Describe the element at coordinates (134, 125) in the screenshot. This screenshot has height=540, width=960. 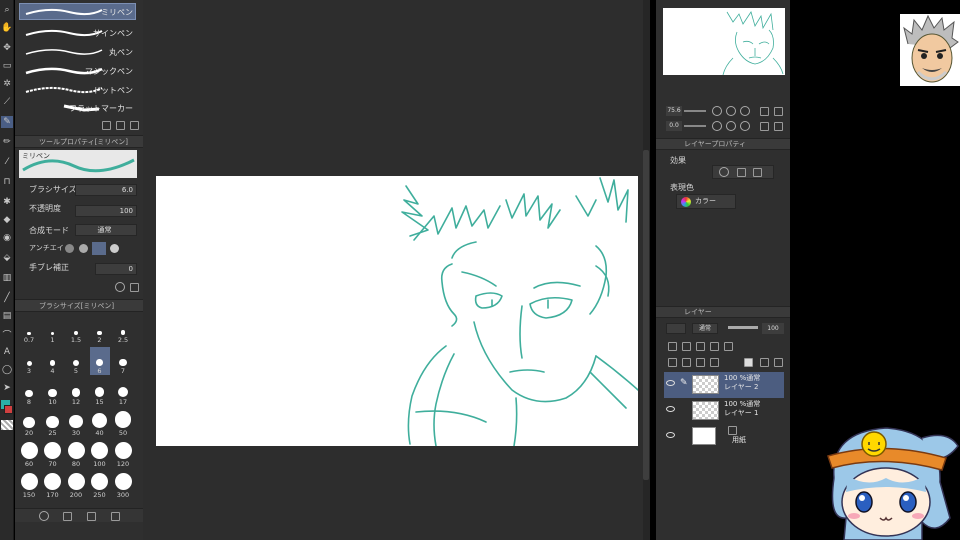
I see `delete-brush-icon` at that location.